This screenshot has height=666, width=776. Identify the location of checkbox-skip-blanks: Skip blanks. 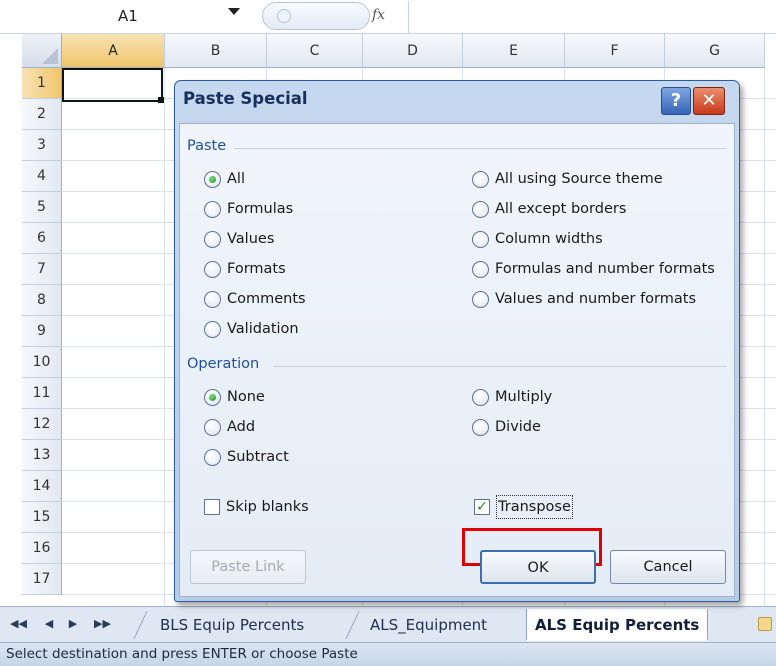
(256, 507).